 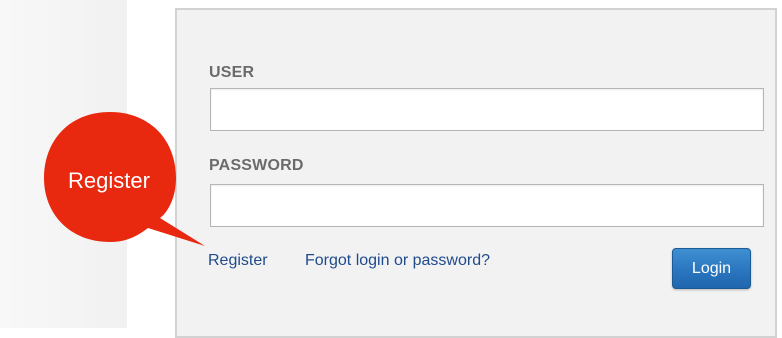 What do you see at coordinates (238, 261) in the screenshot?
I see `register-link: Register` at bounding box center [238, 261].